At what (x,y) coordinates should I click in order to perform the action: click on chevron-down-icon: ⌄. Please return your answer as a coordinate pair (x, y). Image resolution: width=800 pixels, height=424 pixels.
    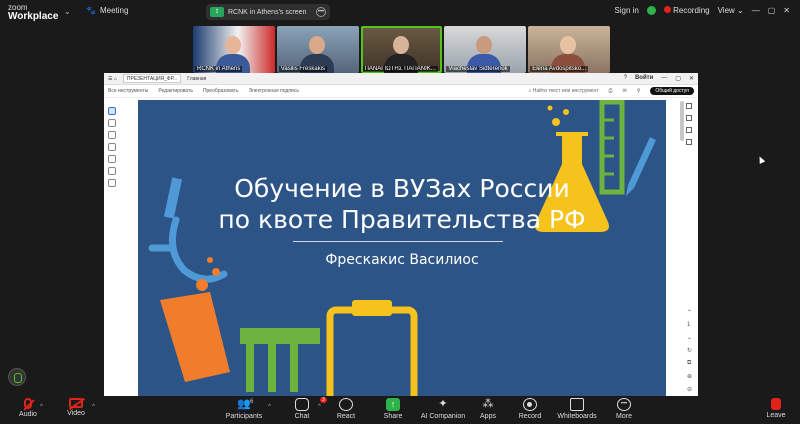
    Looking at the image, I should click on (67, 11).